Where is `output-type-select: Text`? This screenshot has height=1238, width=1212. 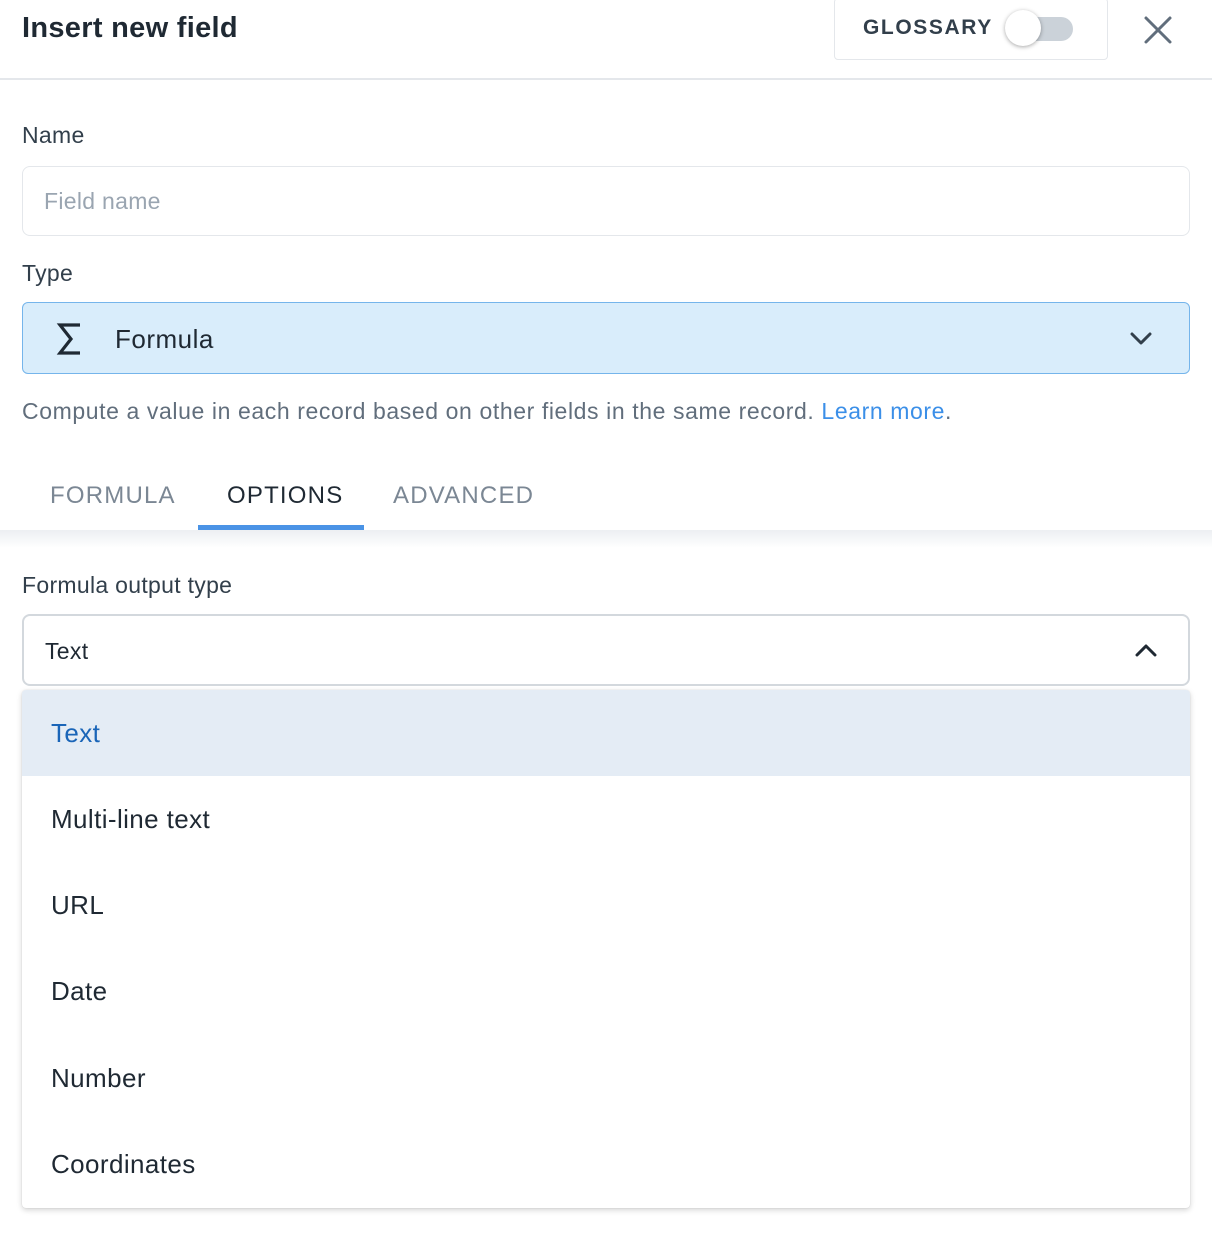 output-type-select: Text is located at coordinates (606, 650).